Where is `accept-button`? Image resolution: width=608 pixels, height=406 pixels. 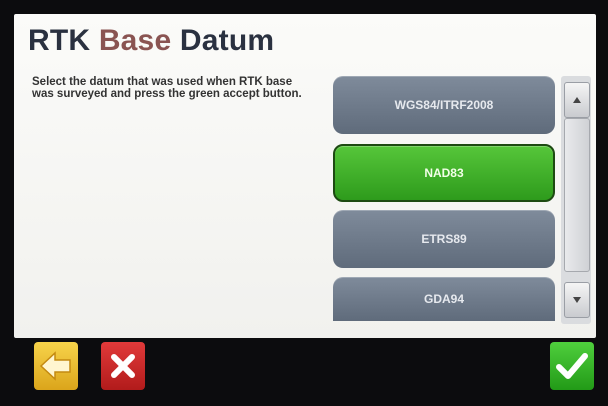 accept-button is located at coordinates (572, 366).